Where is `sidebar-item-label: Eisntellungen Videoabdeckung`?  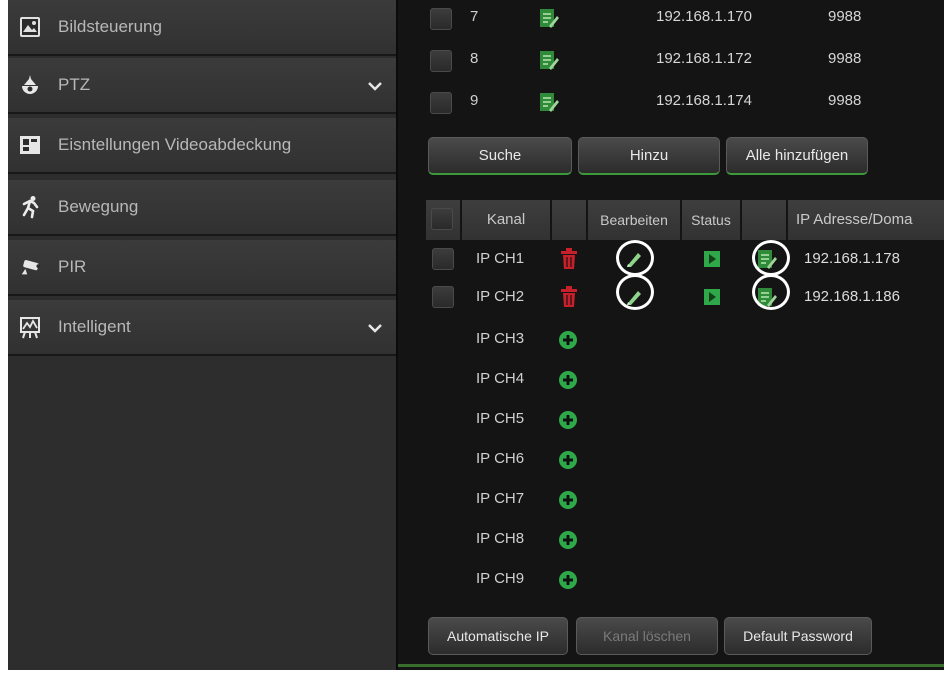
sidebar-item-label: Eisntellungen Videoabdeckung is located at coordinates (175, 144).